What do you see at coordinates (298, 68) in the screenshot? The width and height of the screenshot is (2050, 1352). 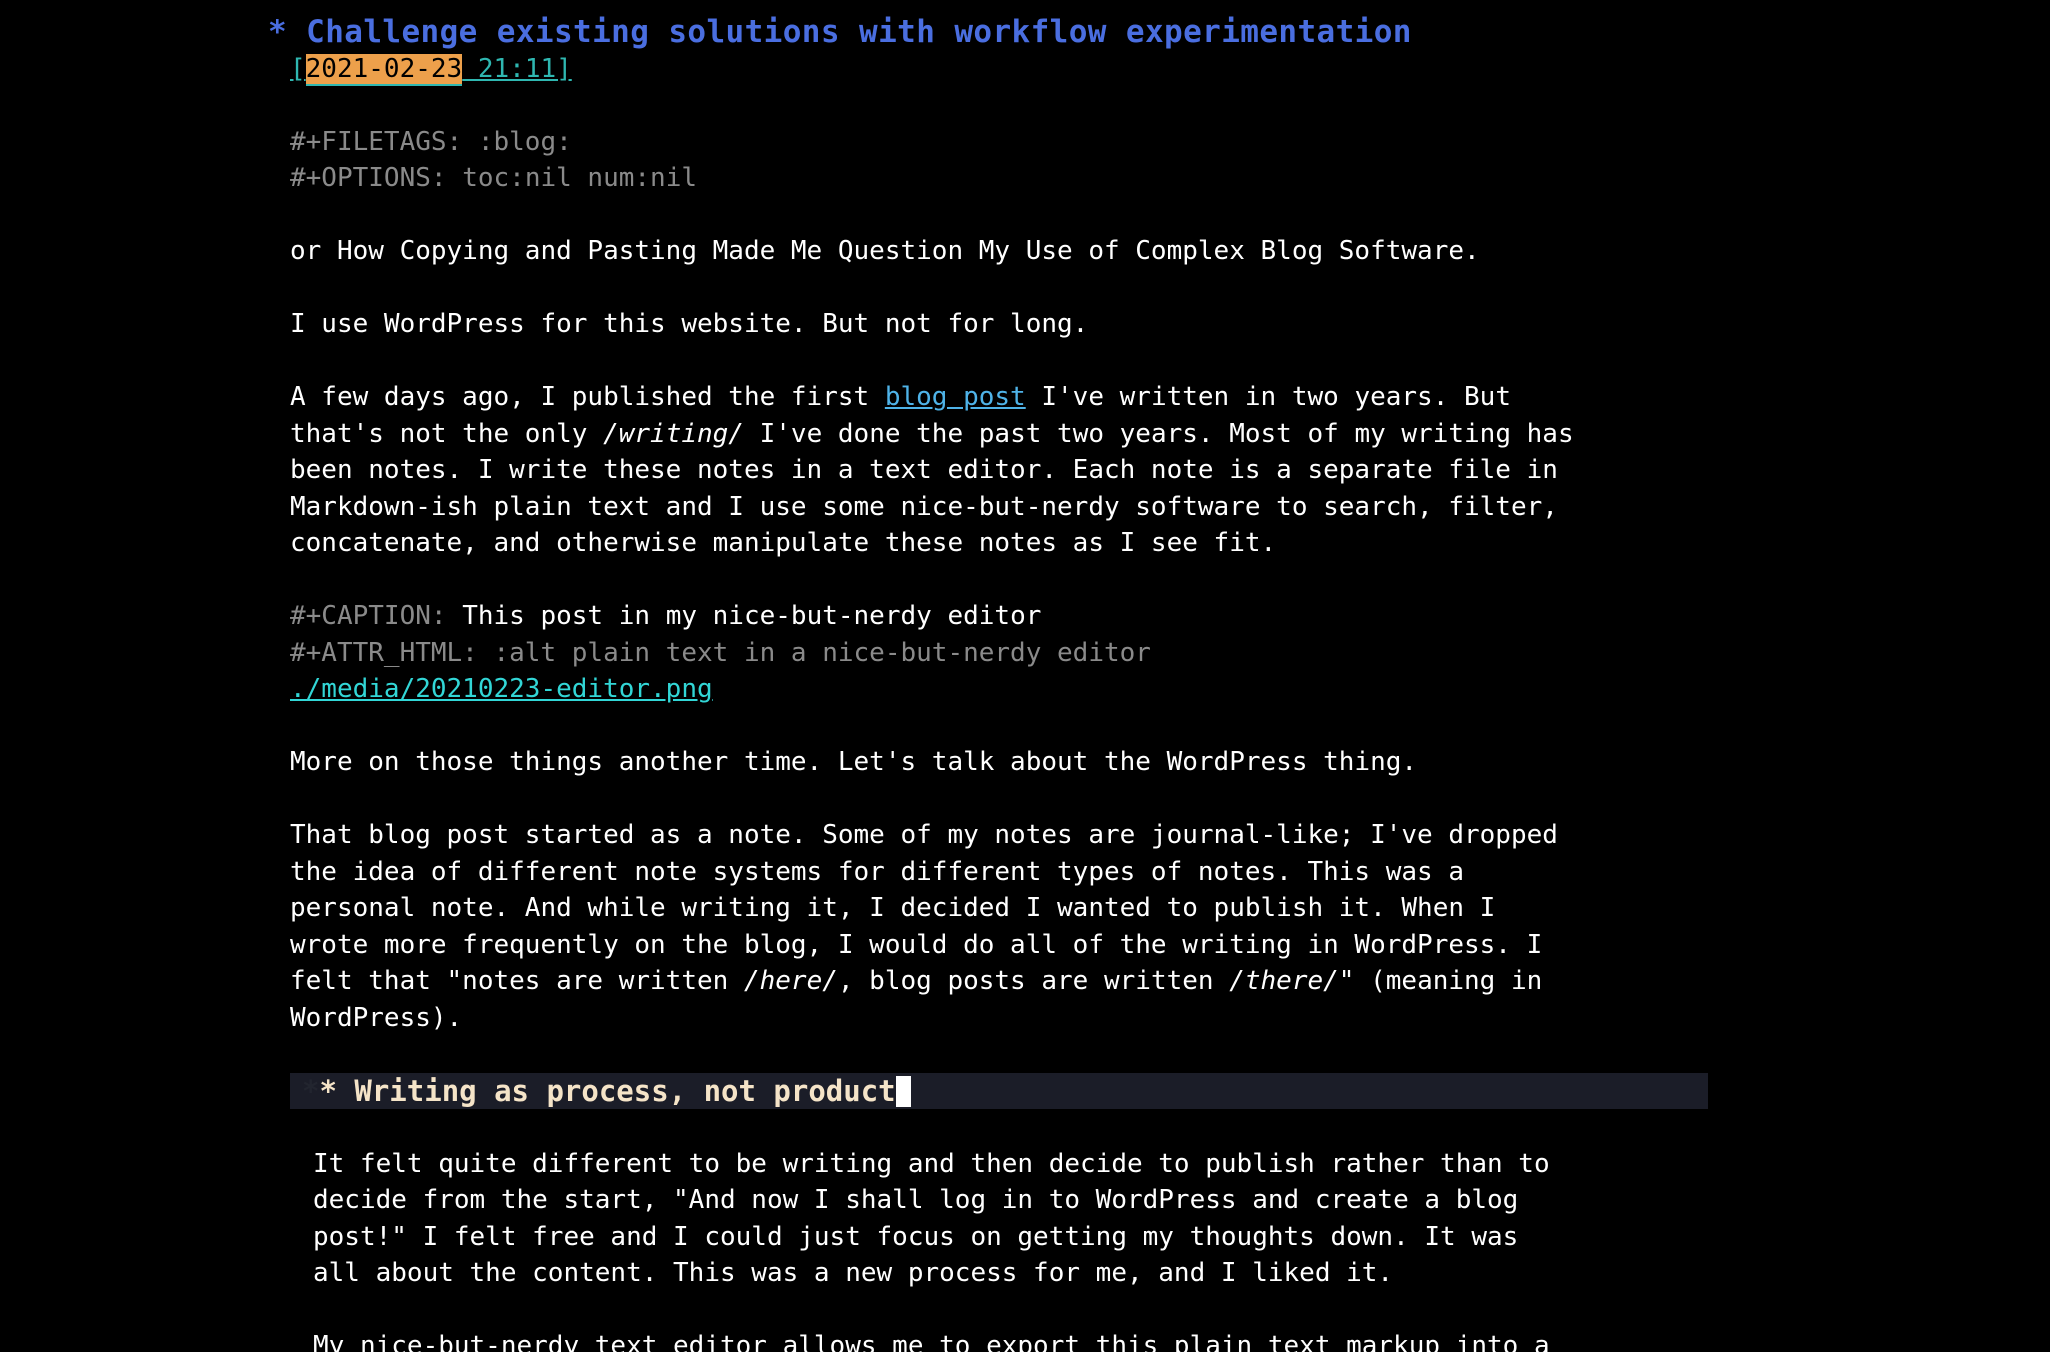 I see `timestamp-open-bracket: [` at bounding box center [298, 68].